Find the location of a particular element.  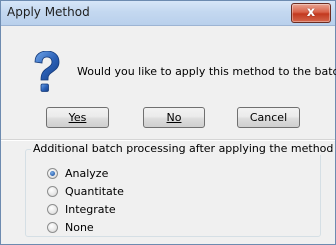

yes-button-label: Yes is located at coordinates (77, 117).